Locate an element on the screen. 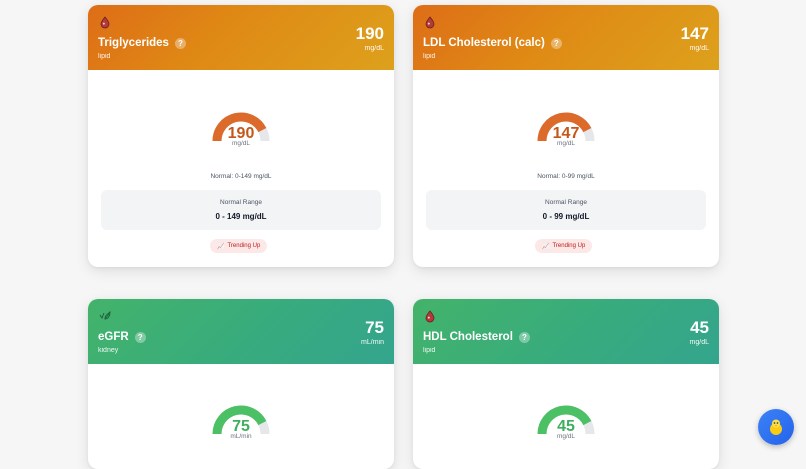 The image size is (806, 469). card-header: HDL Cholesterol ? lipid 45 mg/dL is located at coordinates (566, 331).